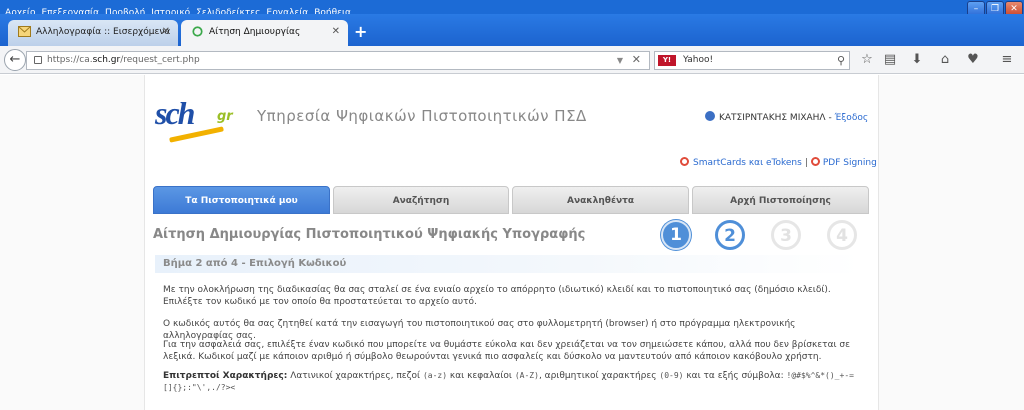 The image size is (1024, 410). Describe the element at coordinates (636, 59) in the screenshot. I see `stop-icon: ✕` at that location.